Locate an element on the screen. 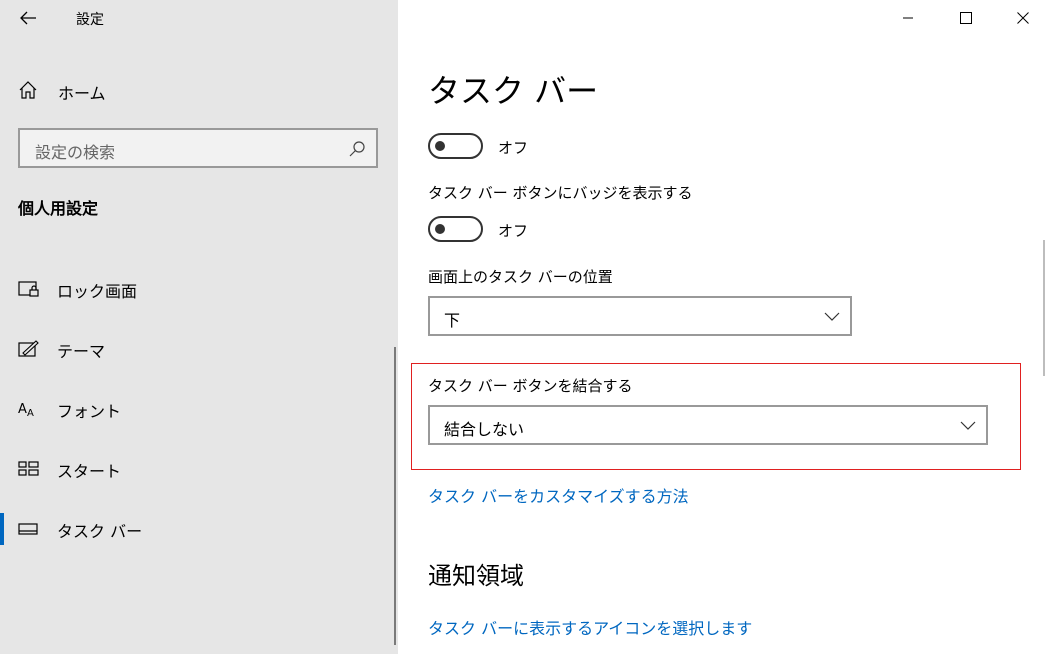 The width and height of the screenshot is (1048, 654). close-button is located at coordinates (1023, 18).